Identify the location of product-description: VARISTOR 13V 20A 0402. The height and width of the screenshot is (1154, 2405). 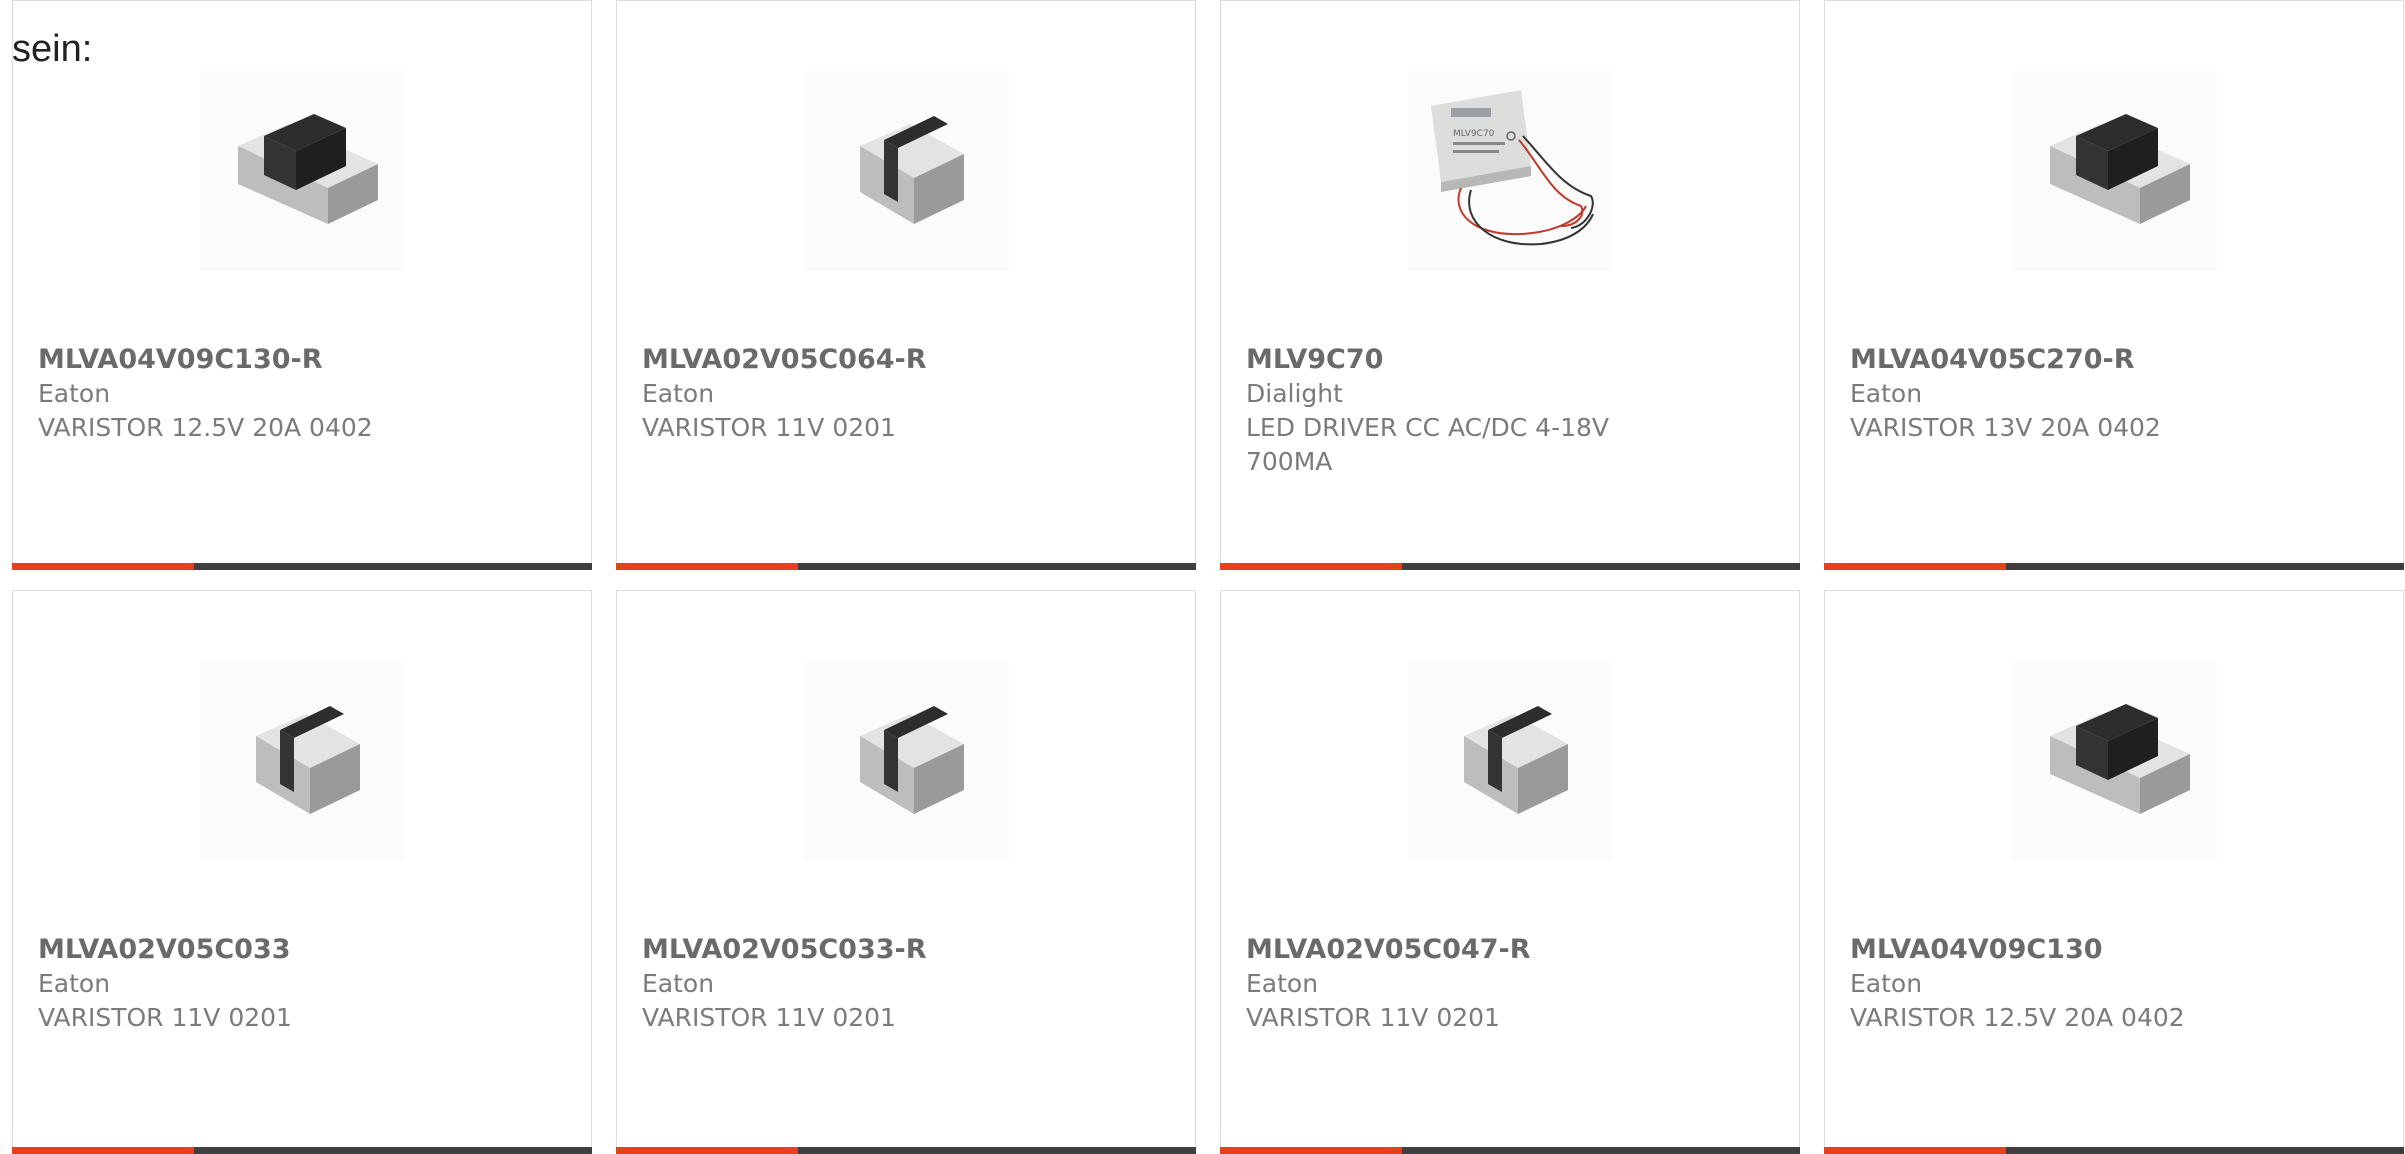
(2005, 427).